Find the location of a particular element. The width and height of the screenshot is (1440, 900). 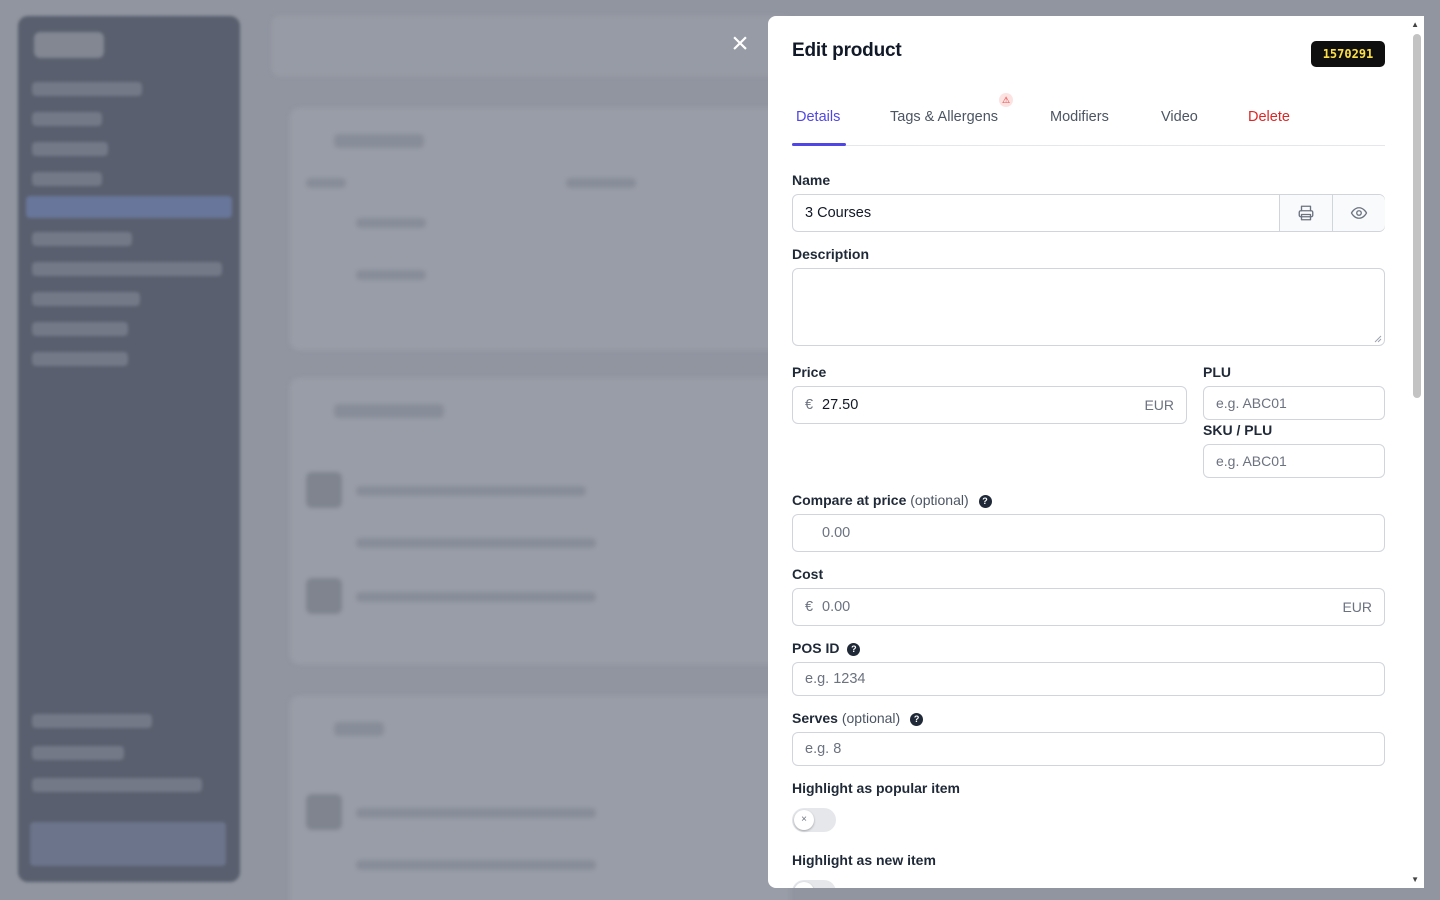

sku-placeholder: e.g. ABC01 is located at coordinates (1251, 461).